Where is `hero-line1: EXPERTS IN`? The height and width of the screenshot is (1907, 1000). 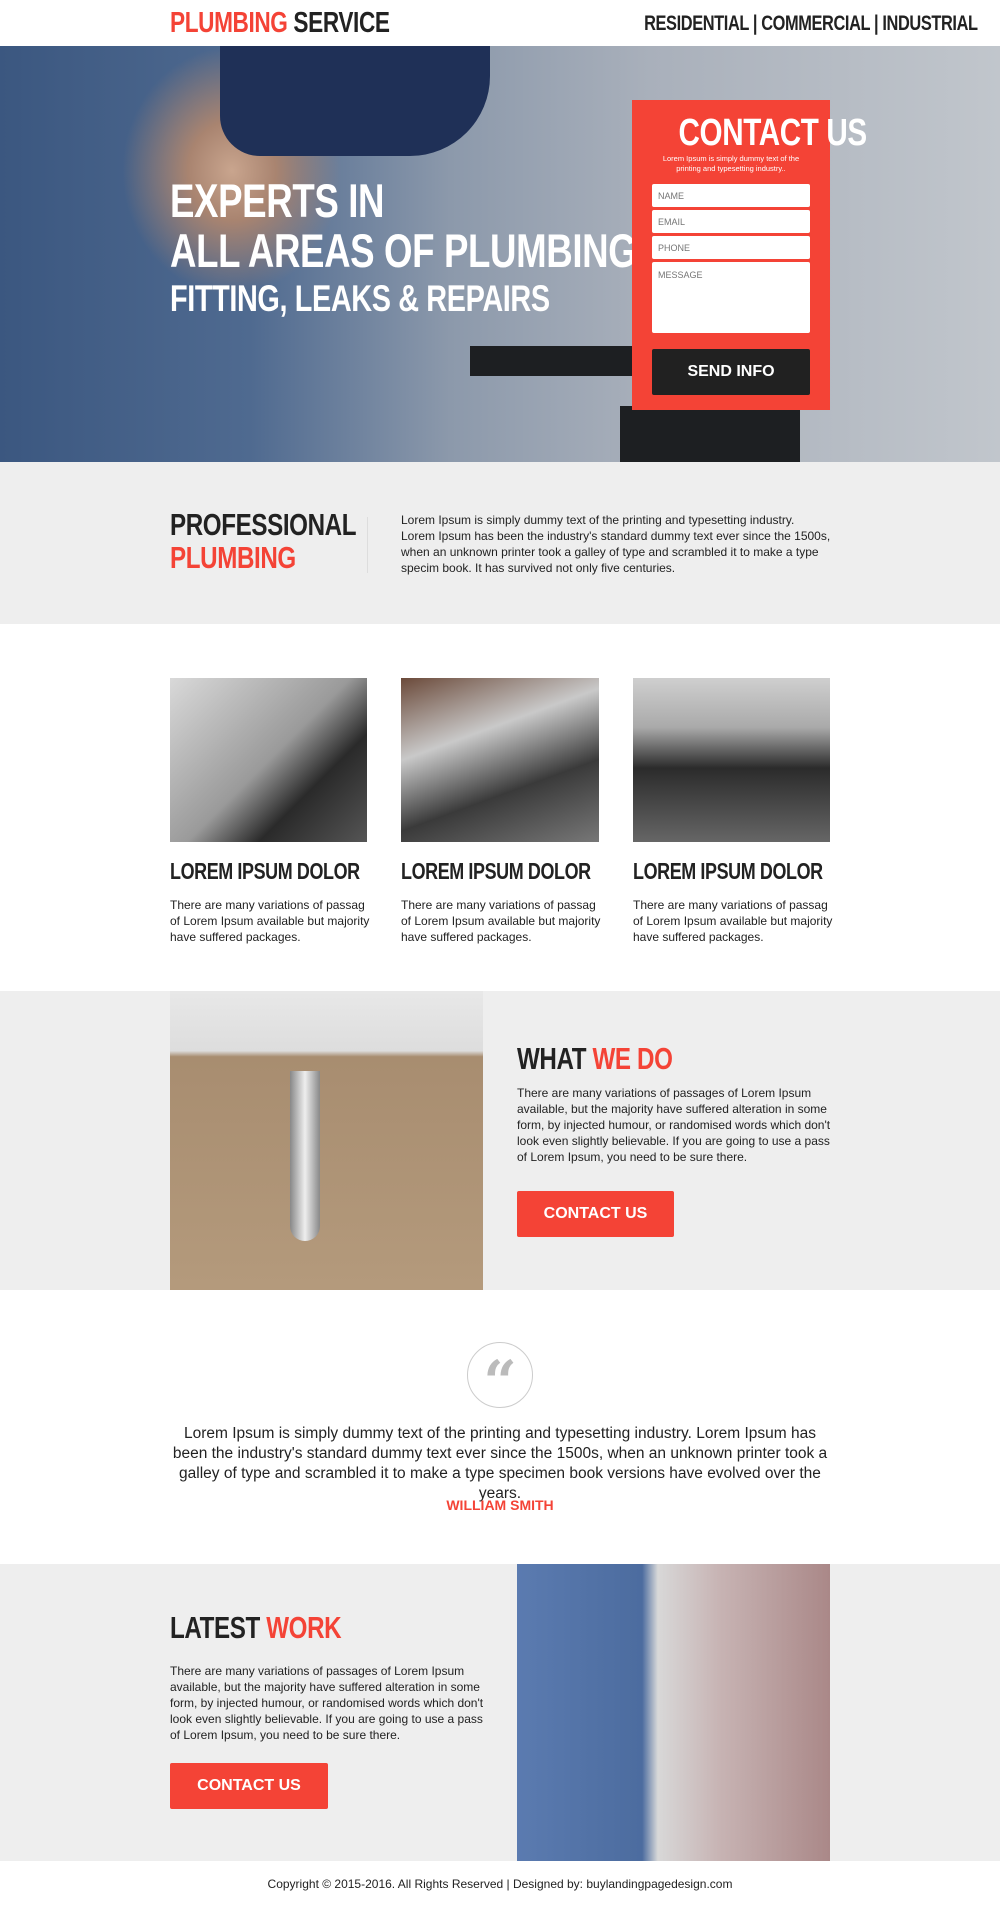 hero-line1: EXPERTS IN is located at coordinates (277, 200).